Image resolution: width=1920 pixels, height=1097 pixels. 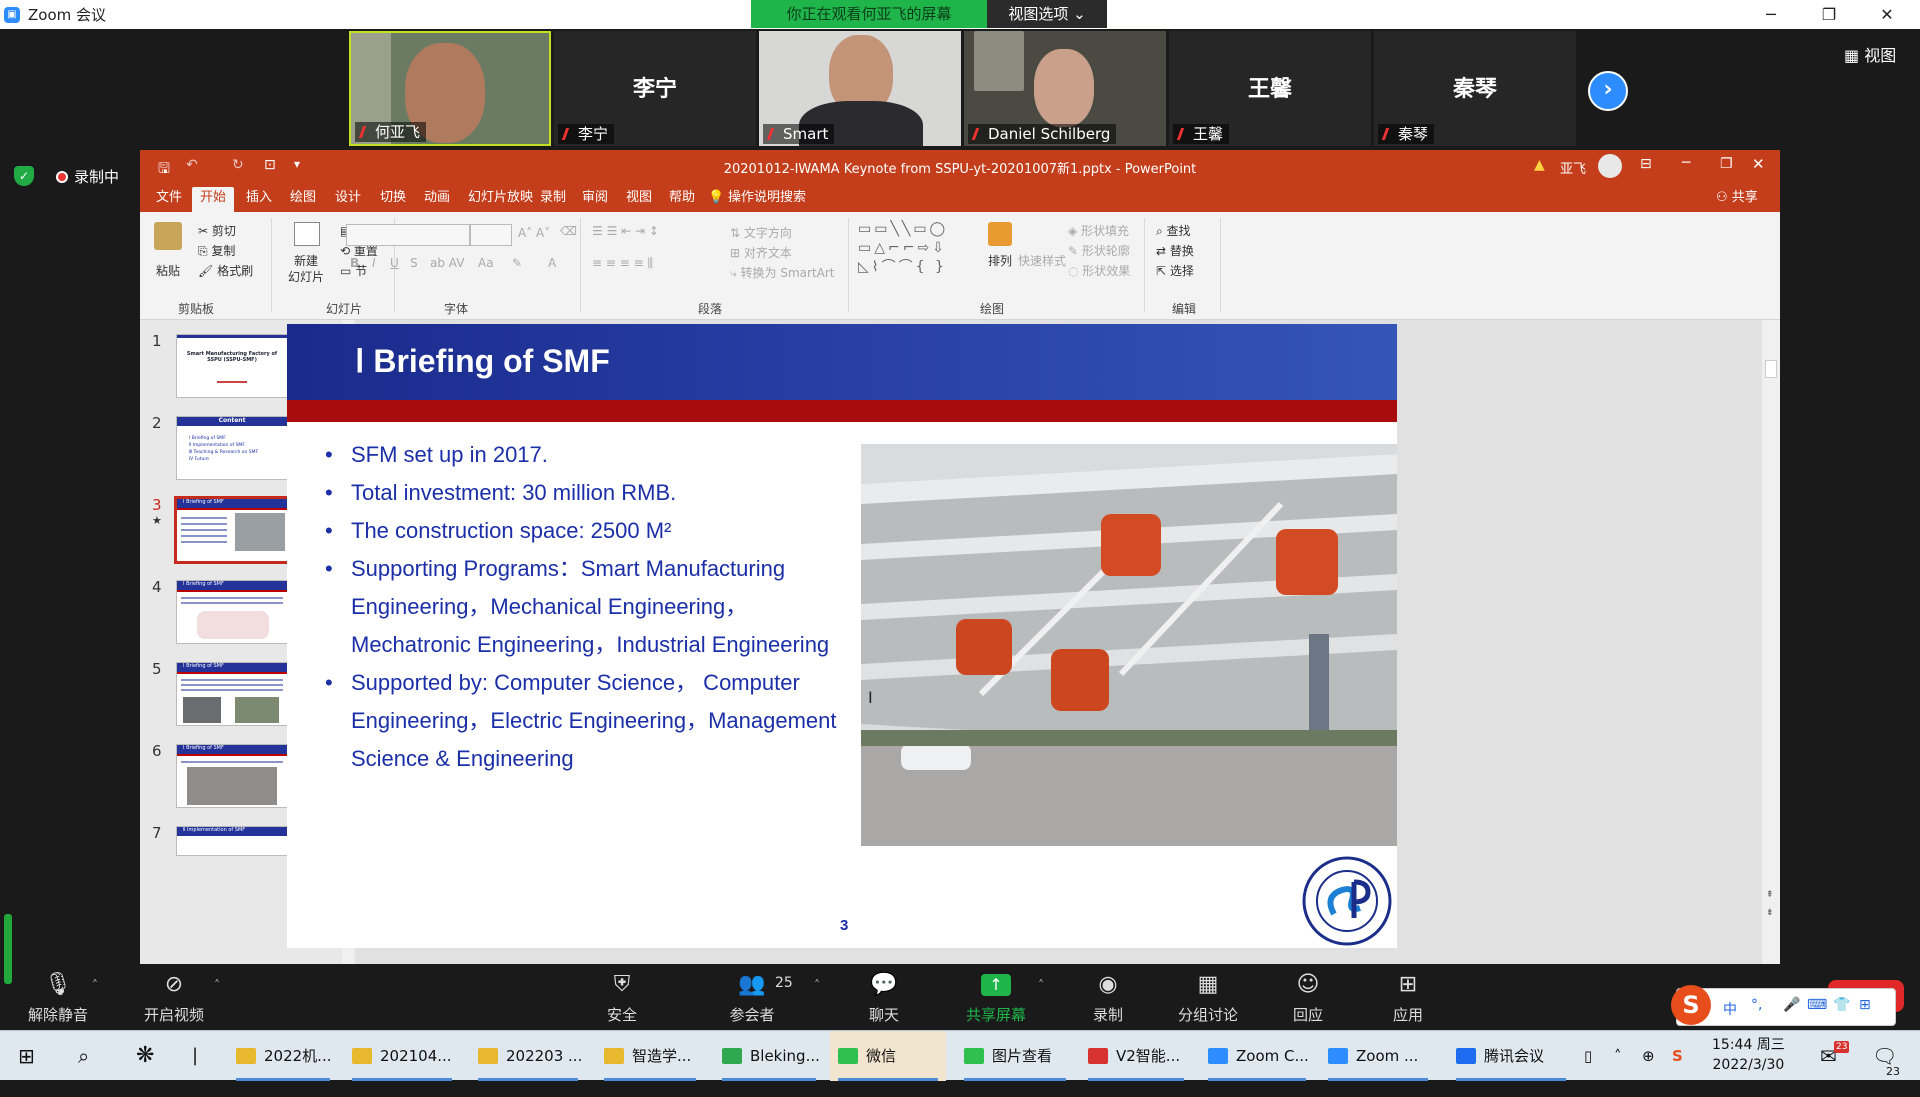 I want to click on next-slide-icon: ⇟, so click(x=1770, y=913).